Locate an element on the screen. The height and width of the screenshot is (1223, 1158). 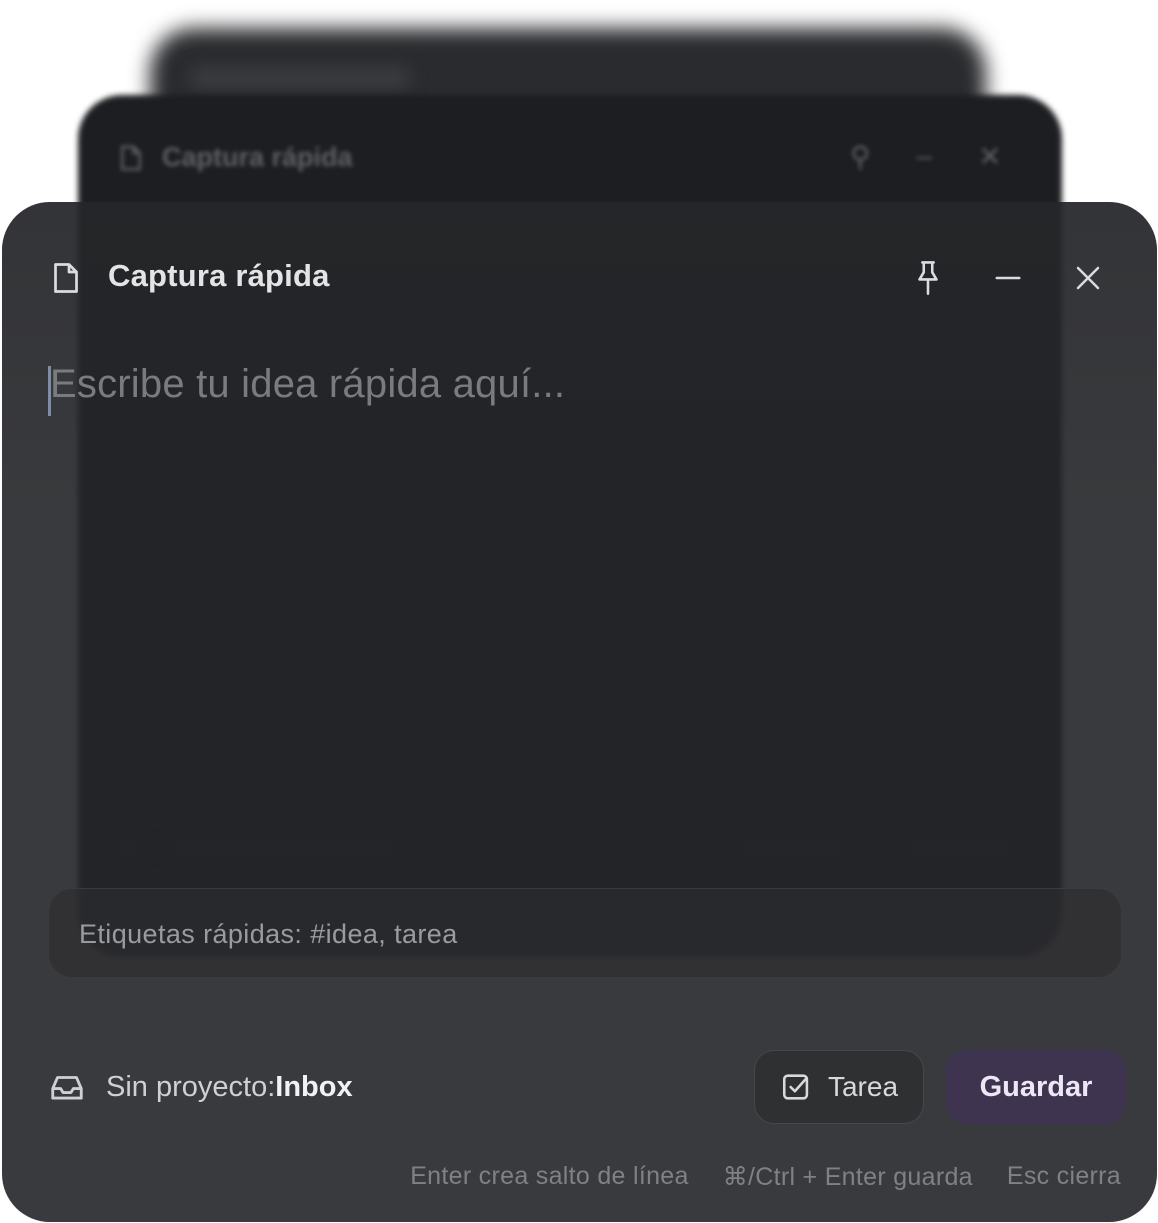
background-pin-icon: ⚲ is located at coordinates (860, 156).